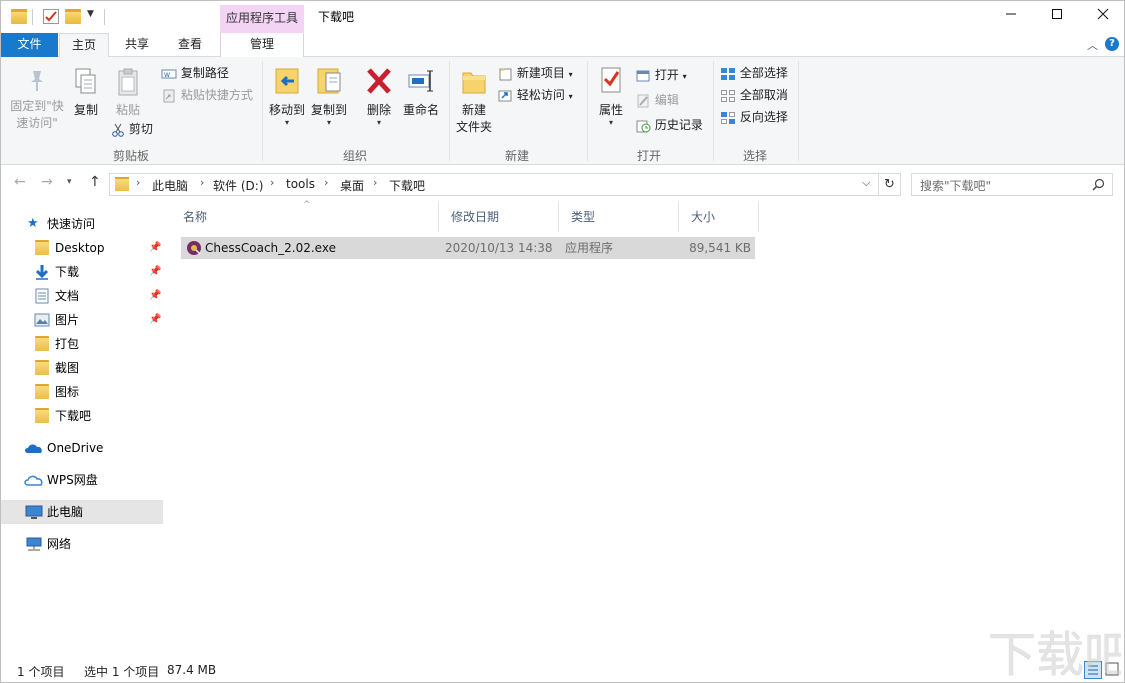 This screenshot has width=1125, height=683. Describe the element at coordinates (169, 95) in the screenshot. I see `paste-shortcut-icon` at that location.